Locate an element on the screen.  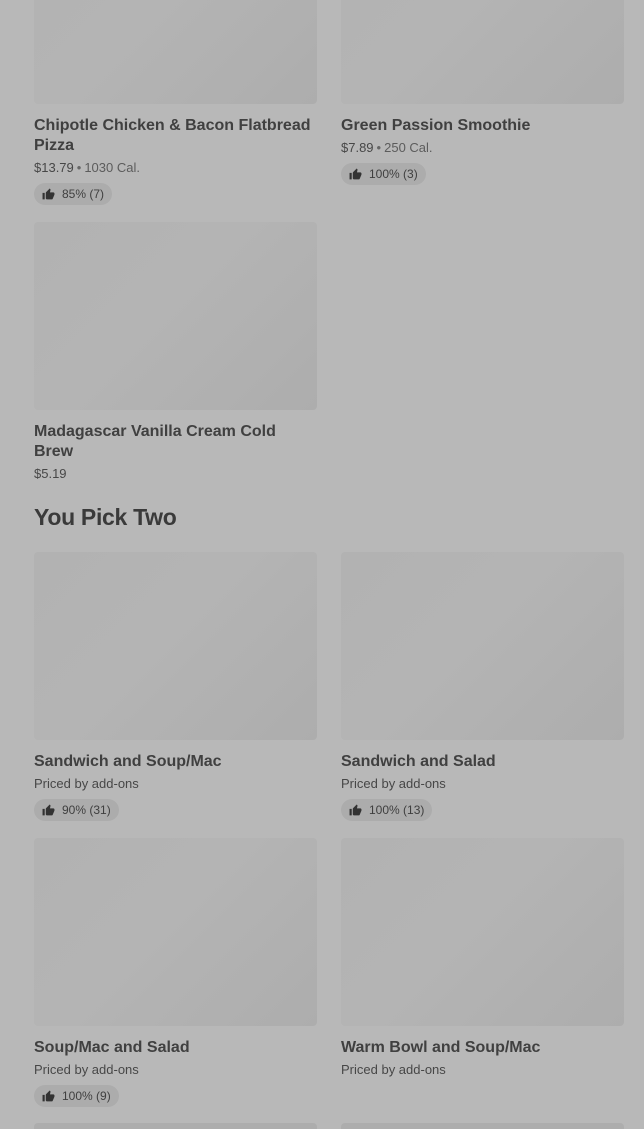
rating-text: 100% (9) is located at coordinates (86, 1096).